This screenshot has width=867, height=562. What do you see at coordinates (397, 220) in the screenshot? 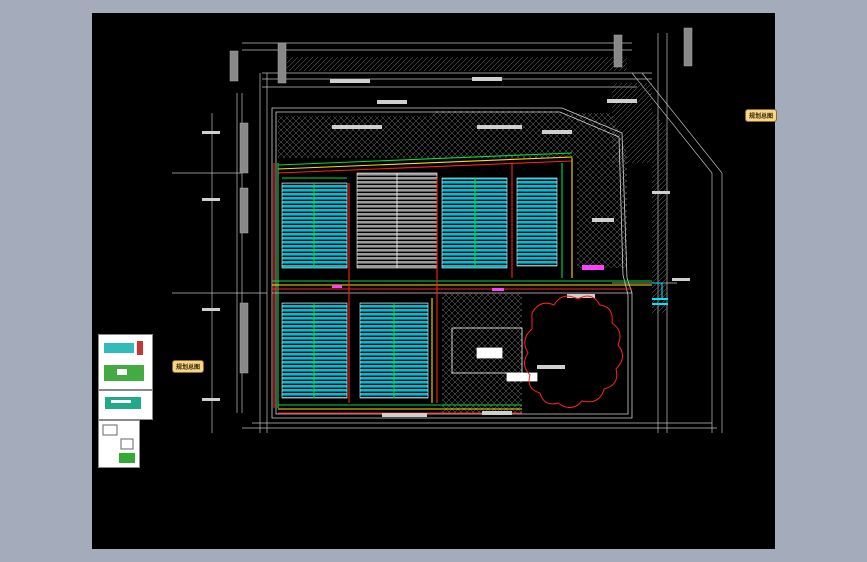
I see `grey-array-upper-middle` at bounding box center [397, 220].